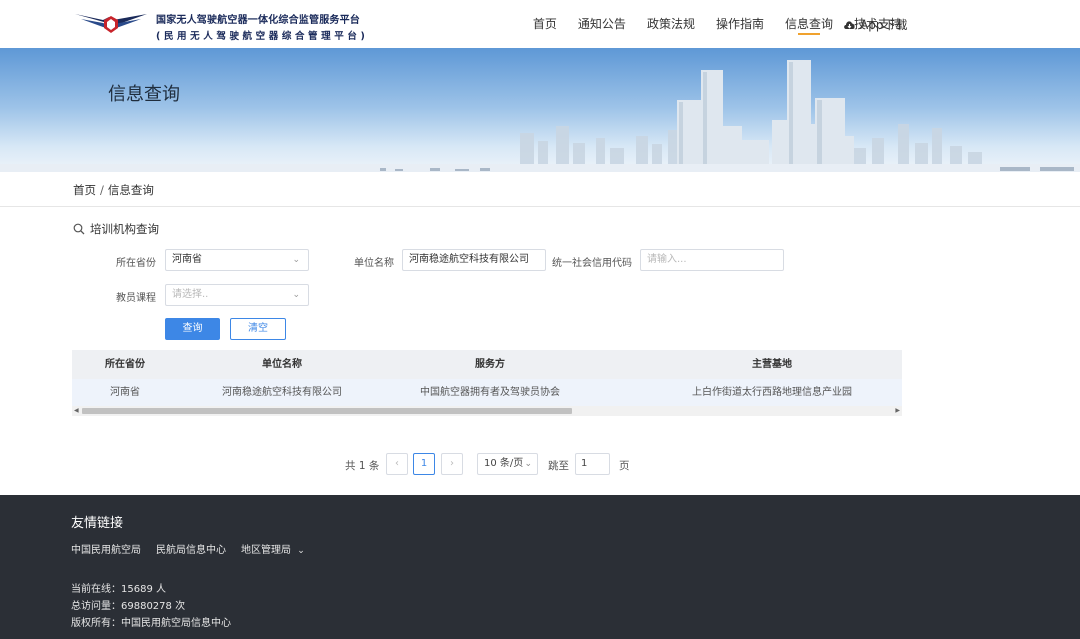 The height and width of the screenshot is (639, 1080). What do you see at coordinates (192, 329) in the screenshot?
I see `search-button: 查询` at bounding box center [192, 329].